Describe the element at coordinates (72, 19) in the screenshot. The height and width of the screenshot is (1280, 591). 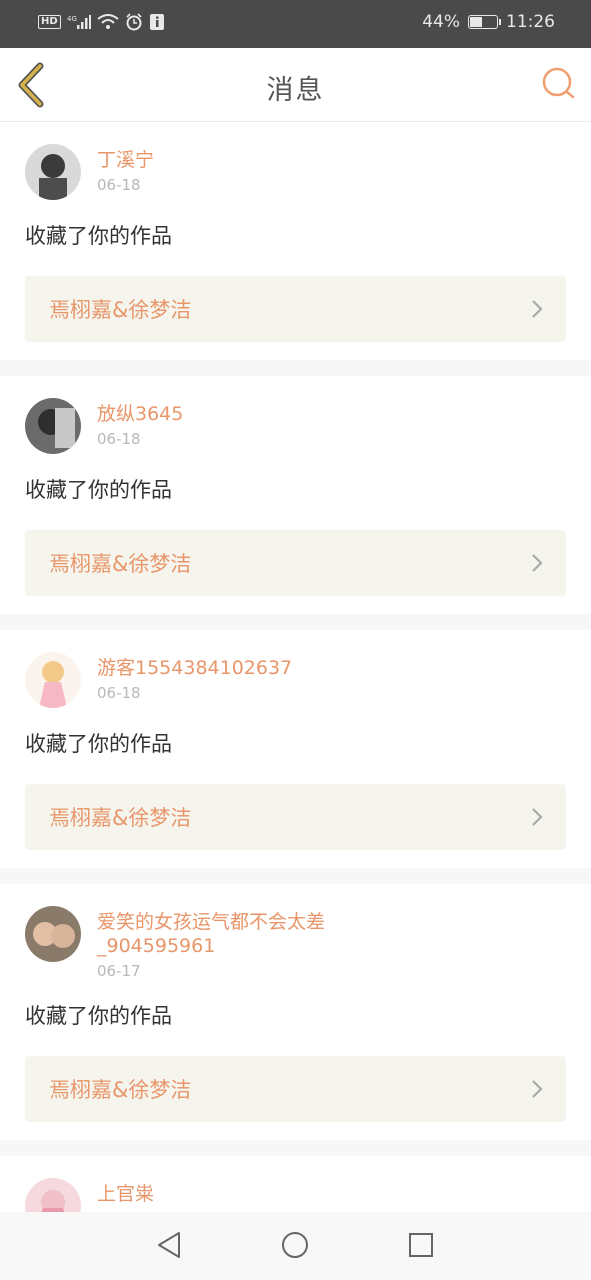
I see `svg-text: 4G` at that location.